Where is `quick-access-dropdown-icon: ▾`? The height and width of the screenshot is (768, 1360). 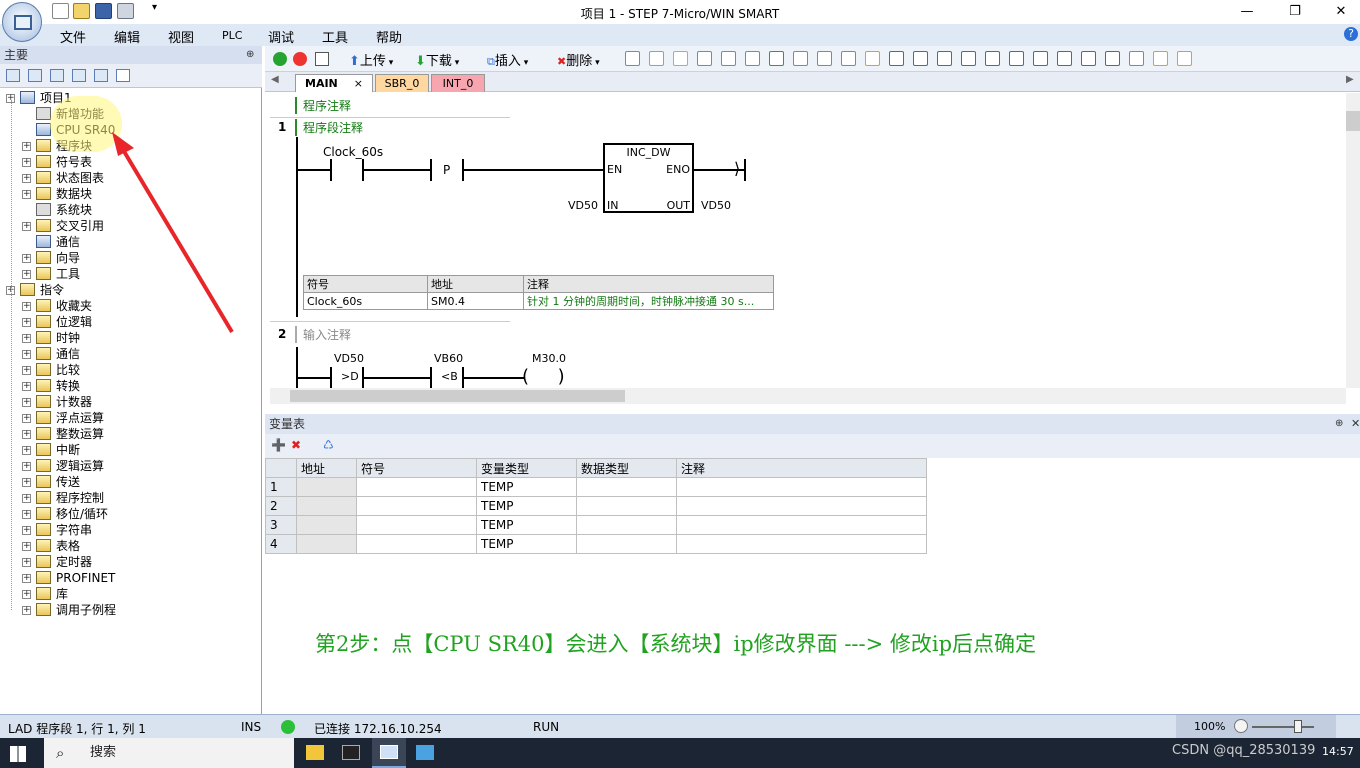 quick-access-dropdown-icon: ▾ is located at coordinates (154, 7).